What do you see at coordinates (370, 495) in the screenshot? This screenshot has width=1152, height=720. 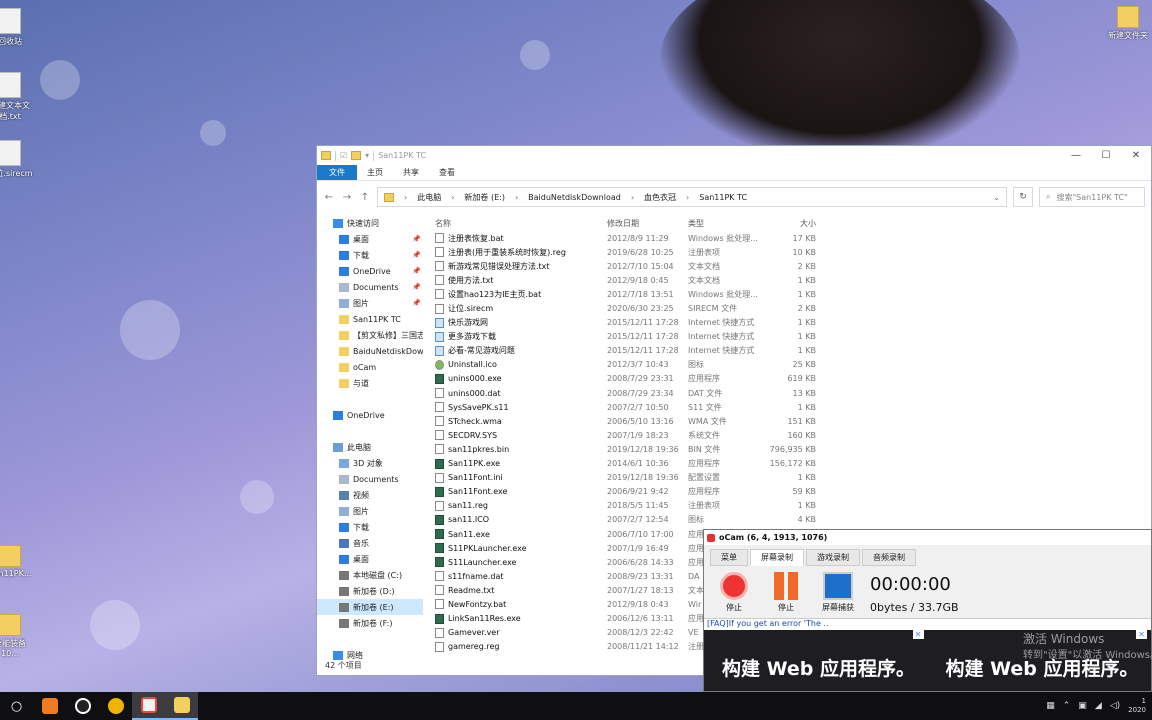 I see `nav-item: 视频` at bounding box center [370, 495].